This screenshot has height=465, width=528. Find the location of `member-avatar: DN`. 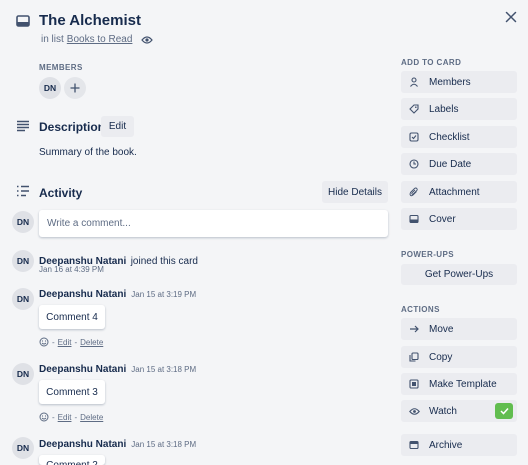

member-avatar: DN is located at coordinates (50, 88).